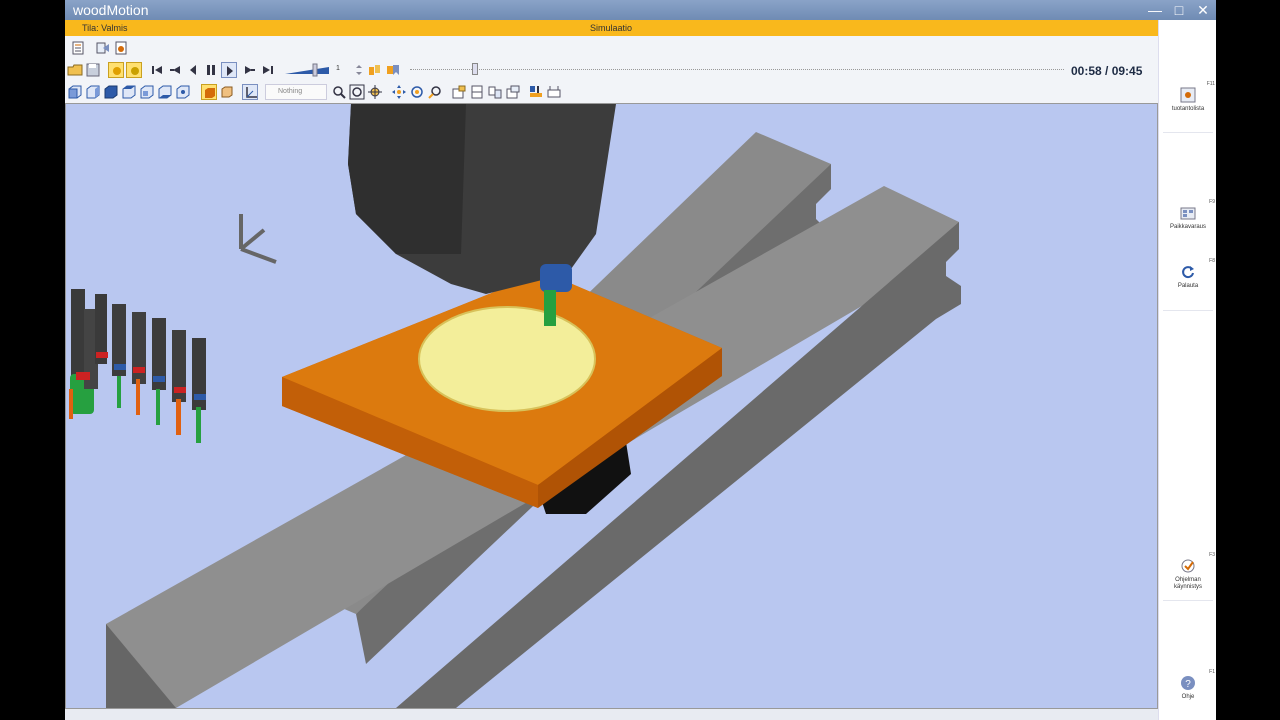 The width and height of the screenshot is (1280, 720). I want to click on bookmark-icon, so click(393, 70).